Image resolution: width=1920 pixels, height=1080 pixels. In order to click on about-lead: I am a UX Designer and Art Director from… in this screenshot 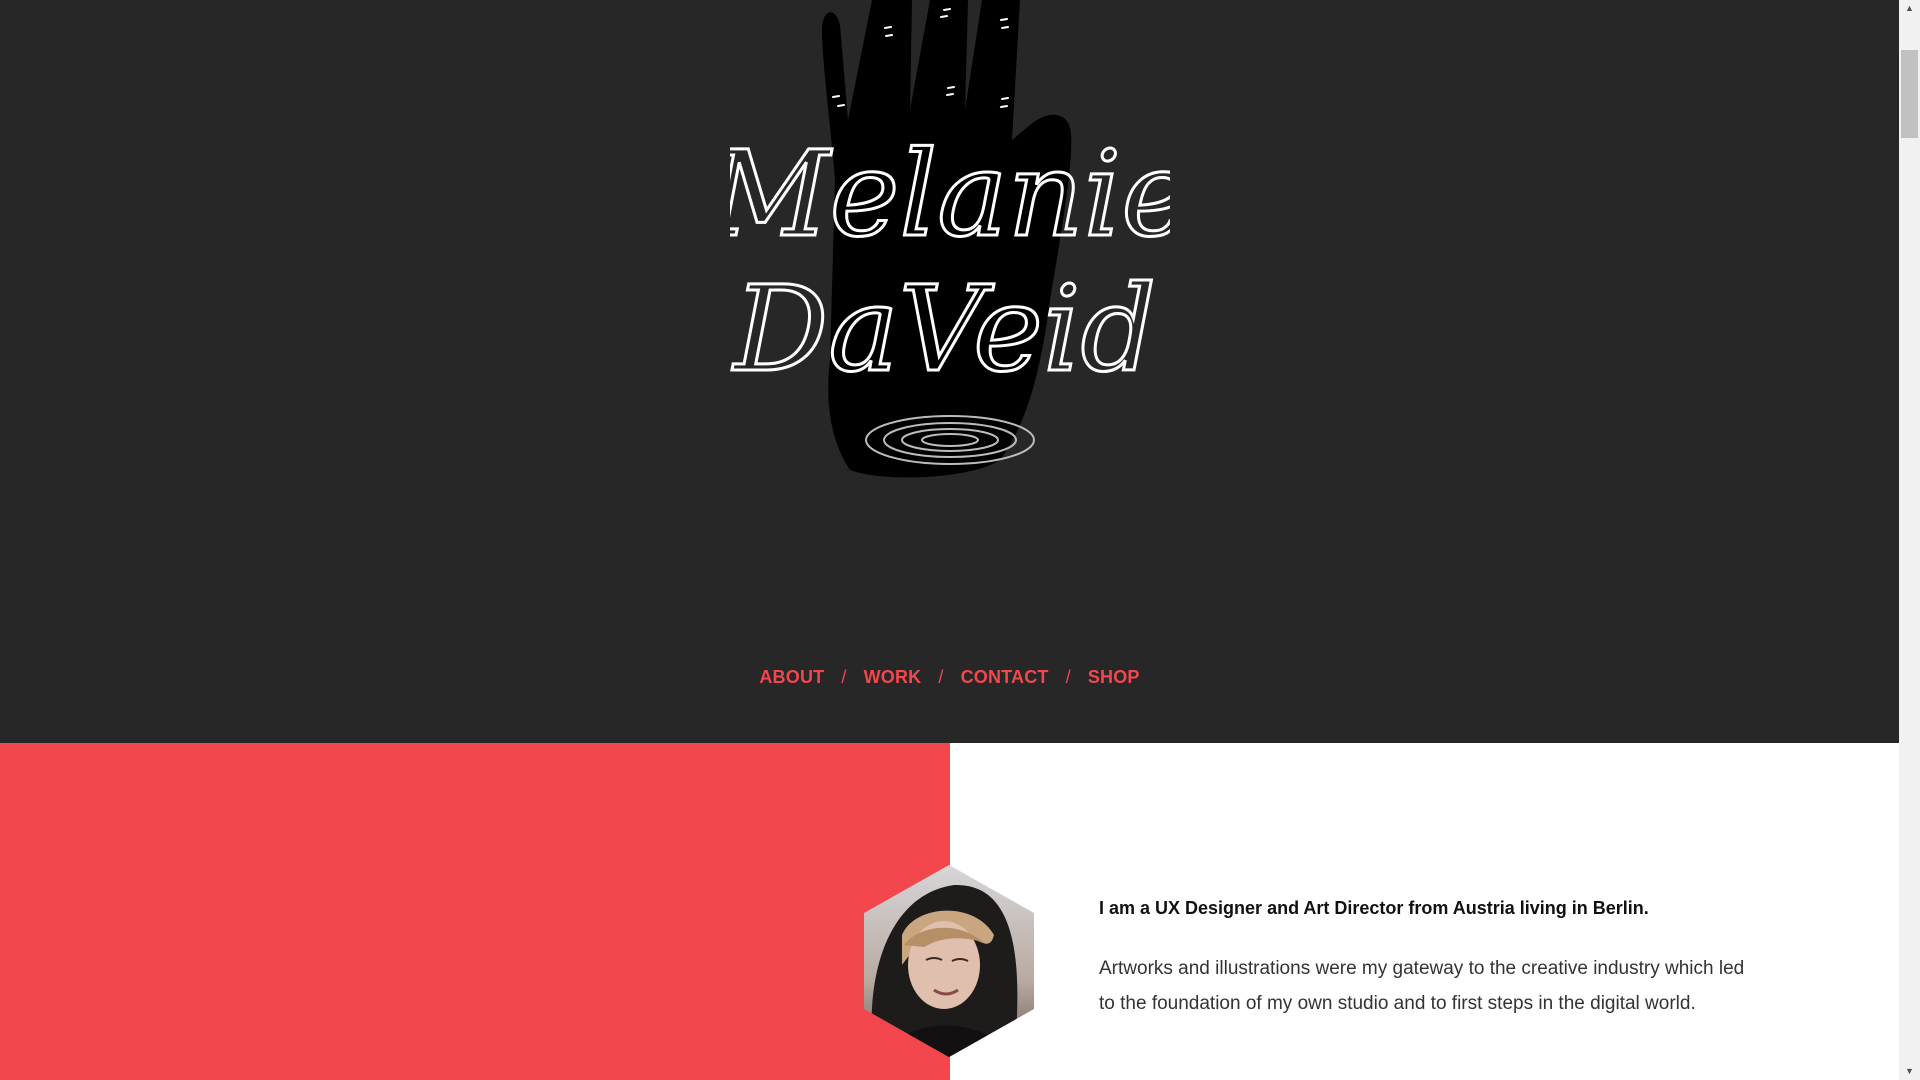, I will do `click(1374, 908)`.